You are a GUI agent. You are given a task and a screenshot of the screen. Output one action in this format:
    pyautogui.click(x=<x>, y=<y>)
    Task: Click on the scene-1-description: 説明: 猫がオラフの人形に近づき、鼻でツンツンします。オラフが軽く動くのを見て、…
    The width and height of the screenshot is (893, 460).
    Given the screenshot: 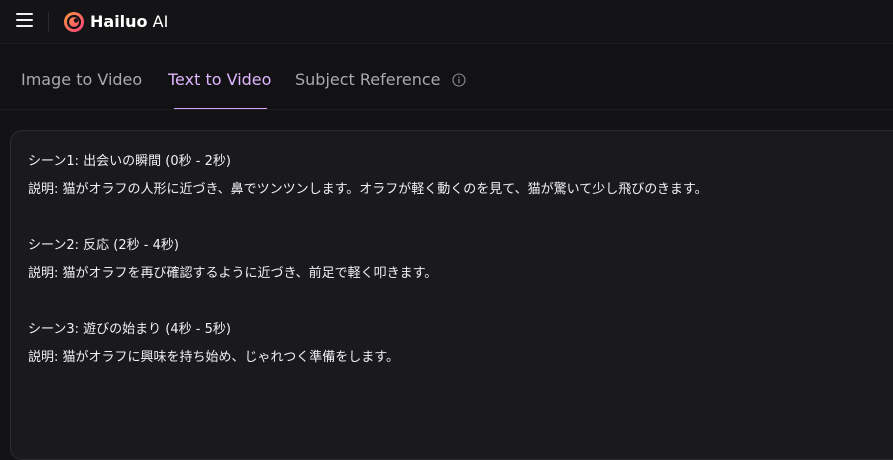 What is the action you would take?
    pyautogui.click(x=368, y=189)
    